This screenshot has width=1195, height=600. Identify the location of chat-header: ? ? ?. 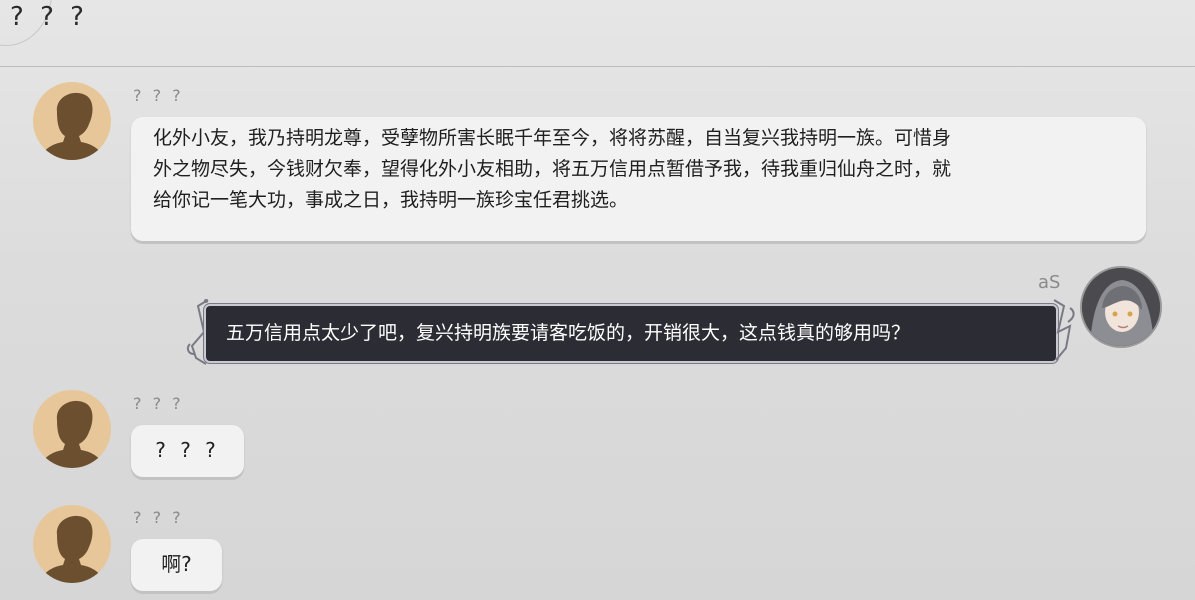
(597, 33).